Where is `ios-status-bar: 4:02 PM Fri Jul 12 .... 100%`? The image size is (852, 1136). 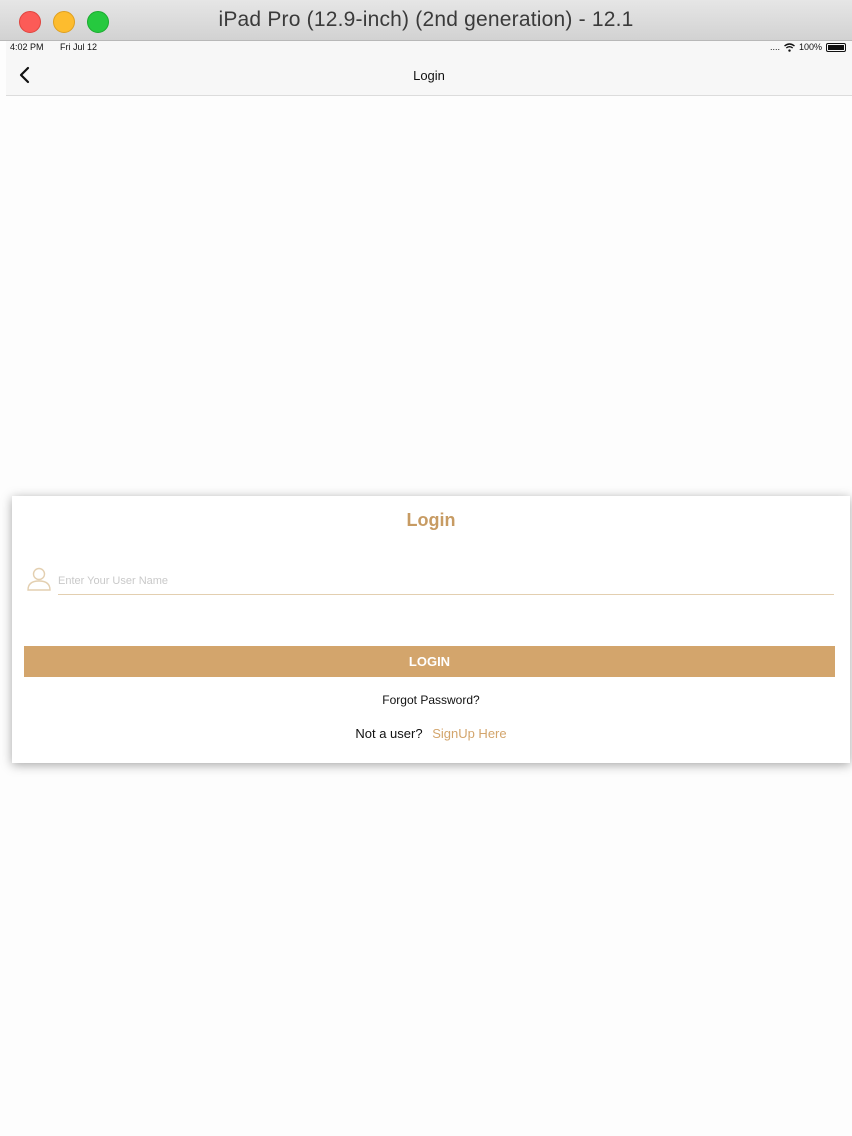
ios-status-bar: 4:02 PM Fri Jul 12 .... 100% is located at coordinates (429, 48).